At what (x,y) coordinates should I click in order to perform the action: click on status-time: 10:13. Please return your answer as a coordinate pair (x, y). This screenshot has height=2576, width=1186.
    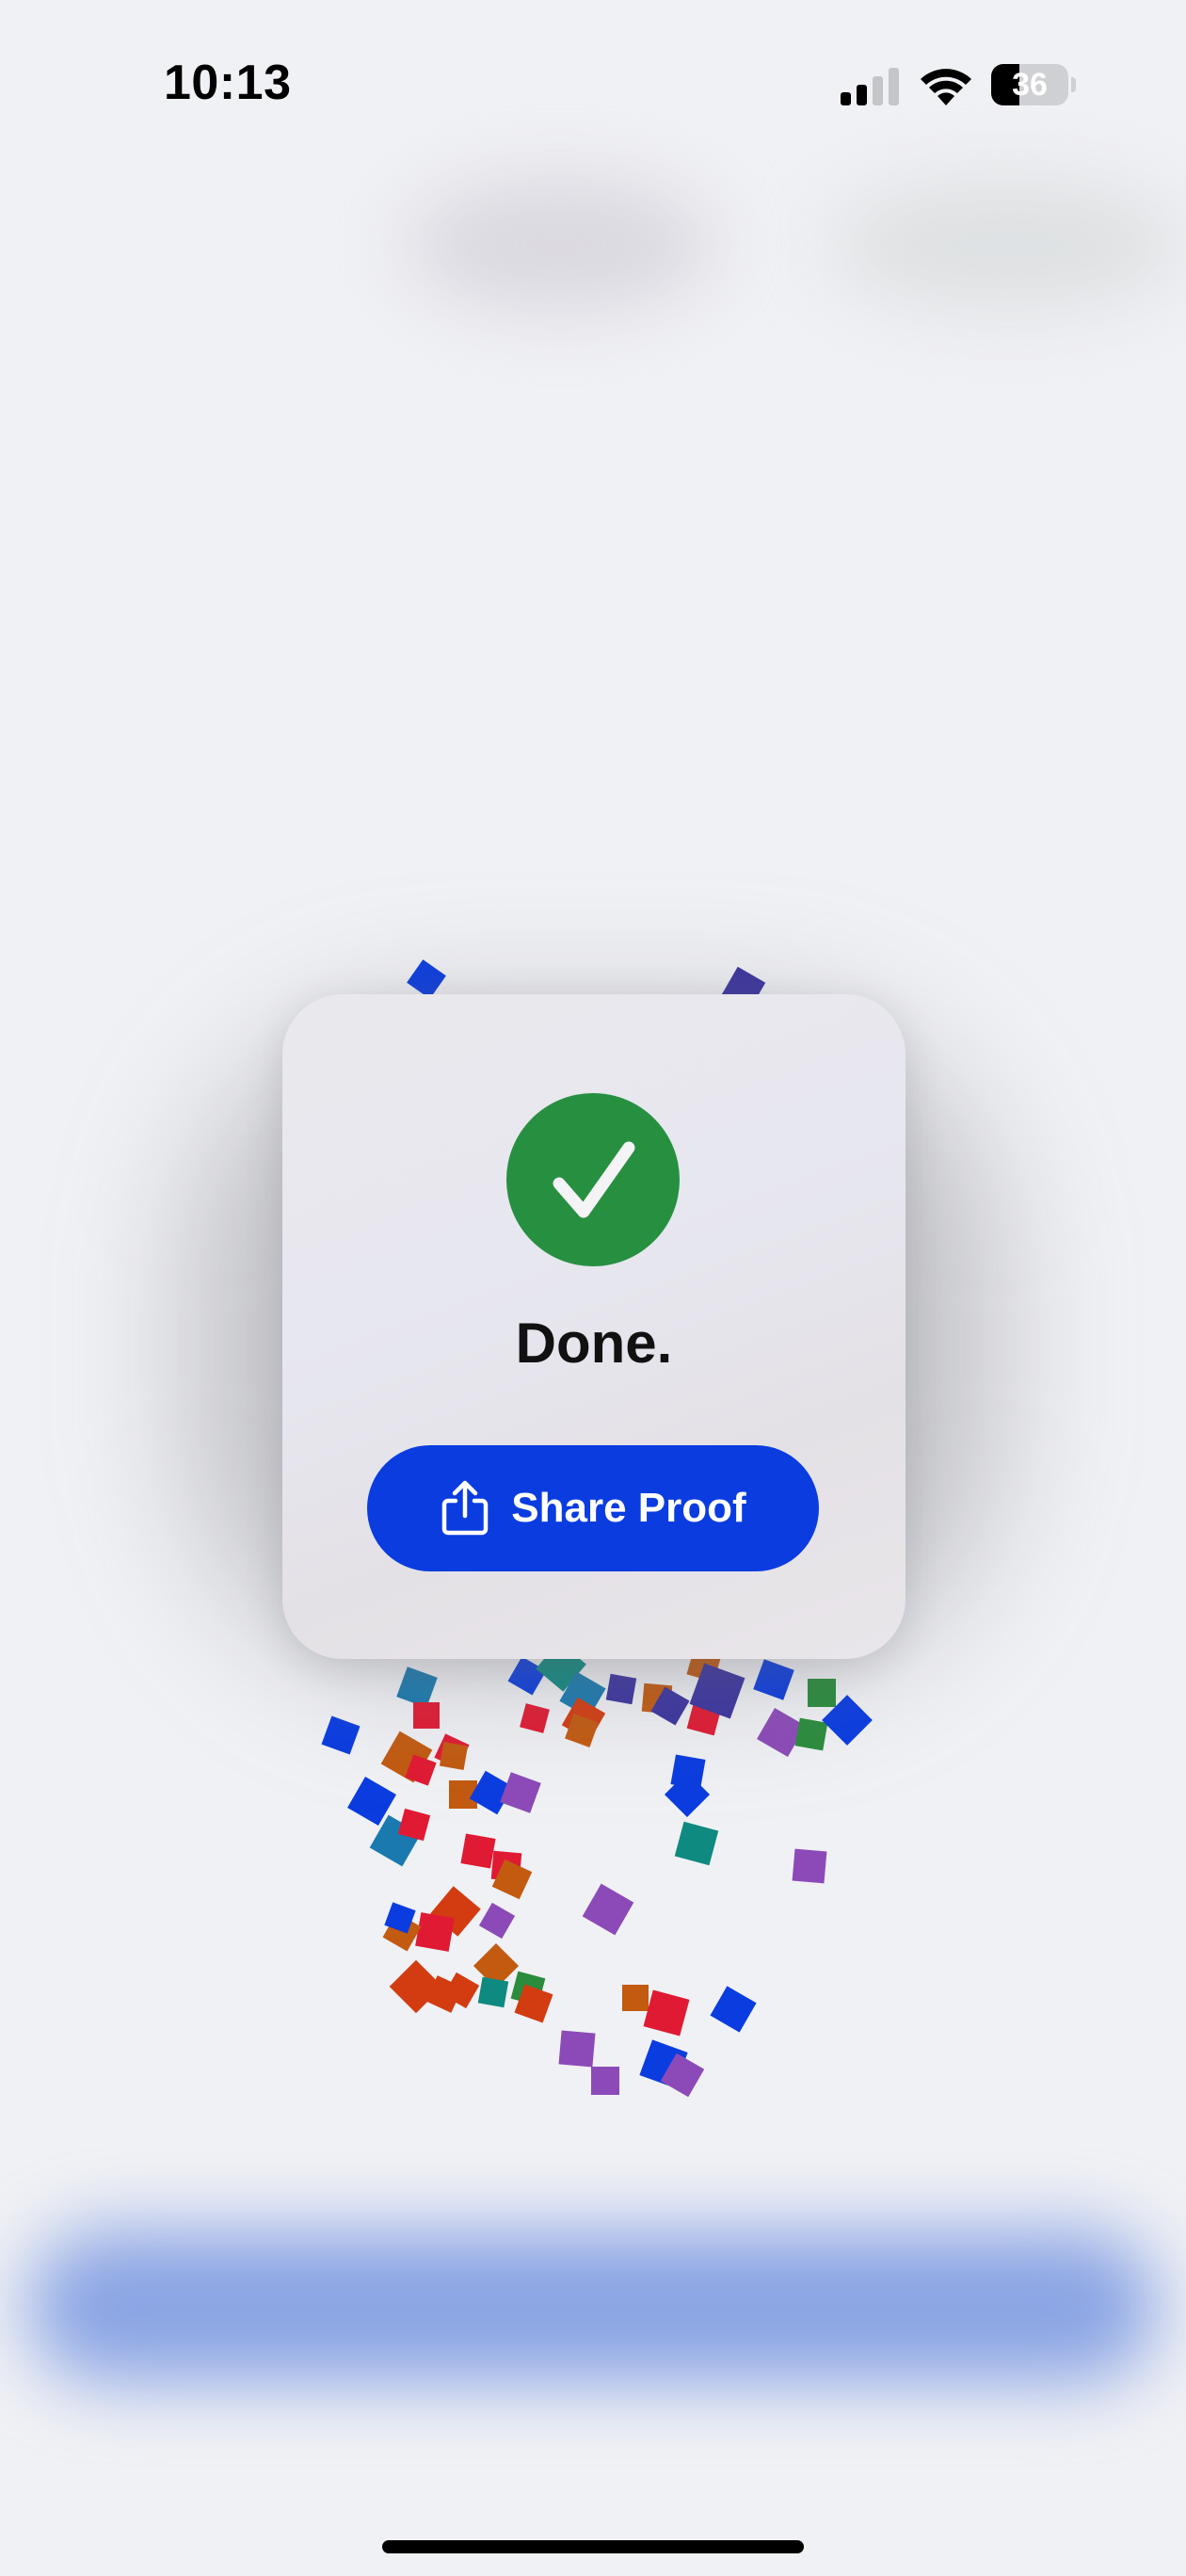
    Looking at the image, I should click on (228, 83).